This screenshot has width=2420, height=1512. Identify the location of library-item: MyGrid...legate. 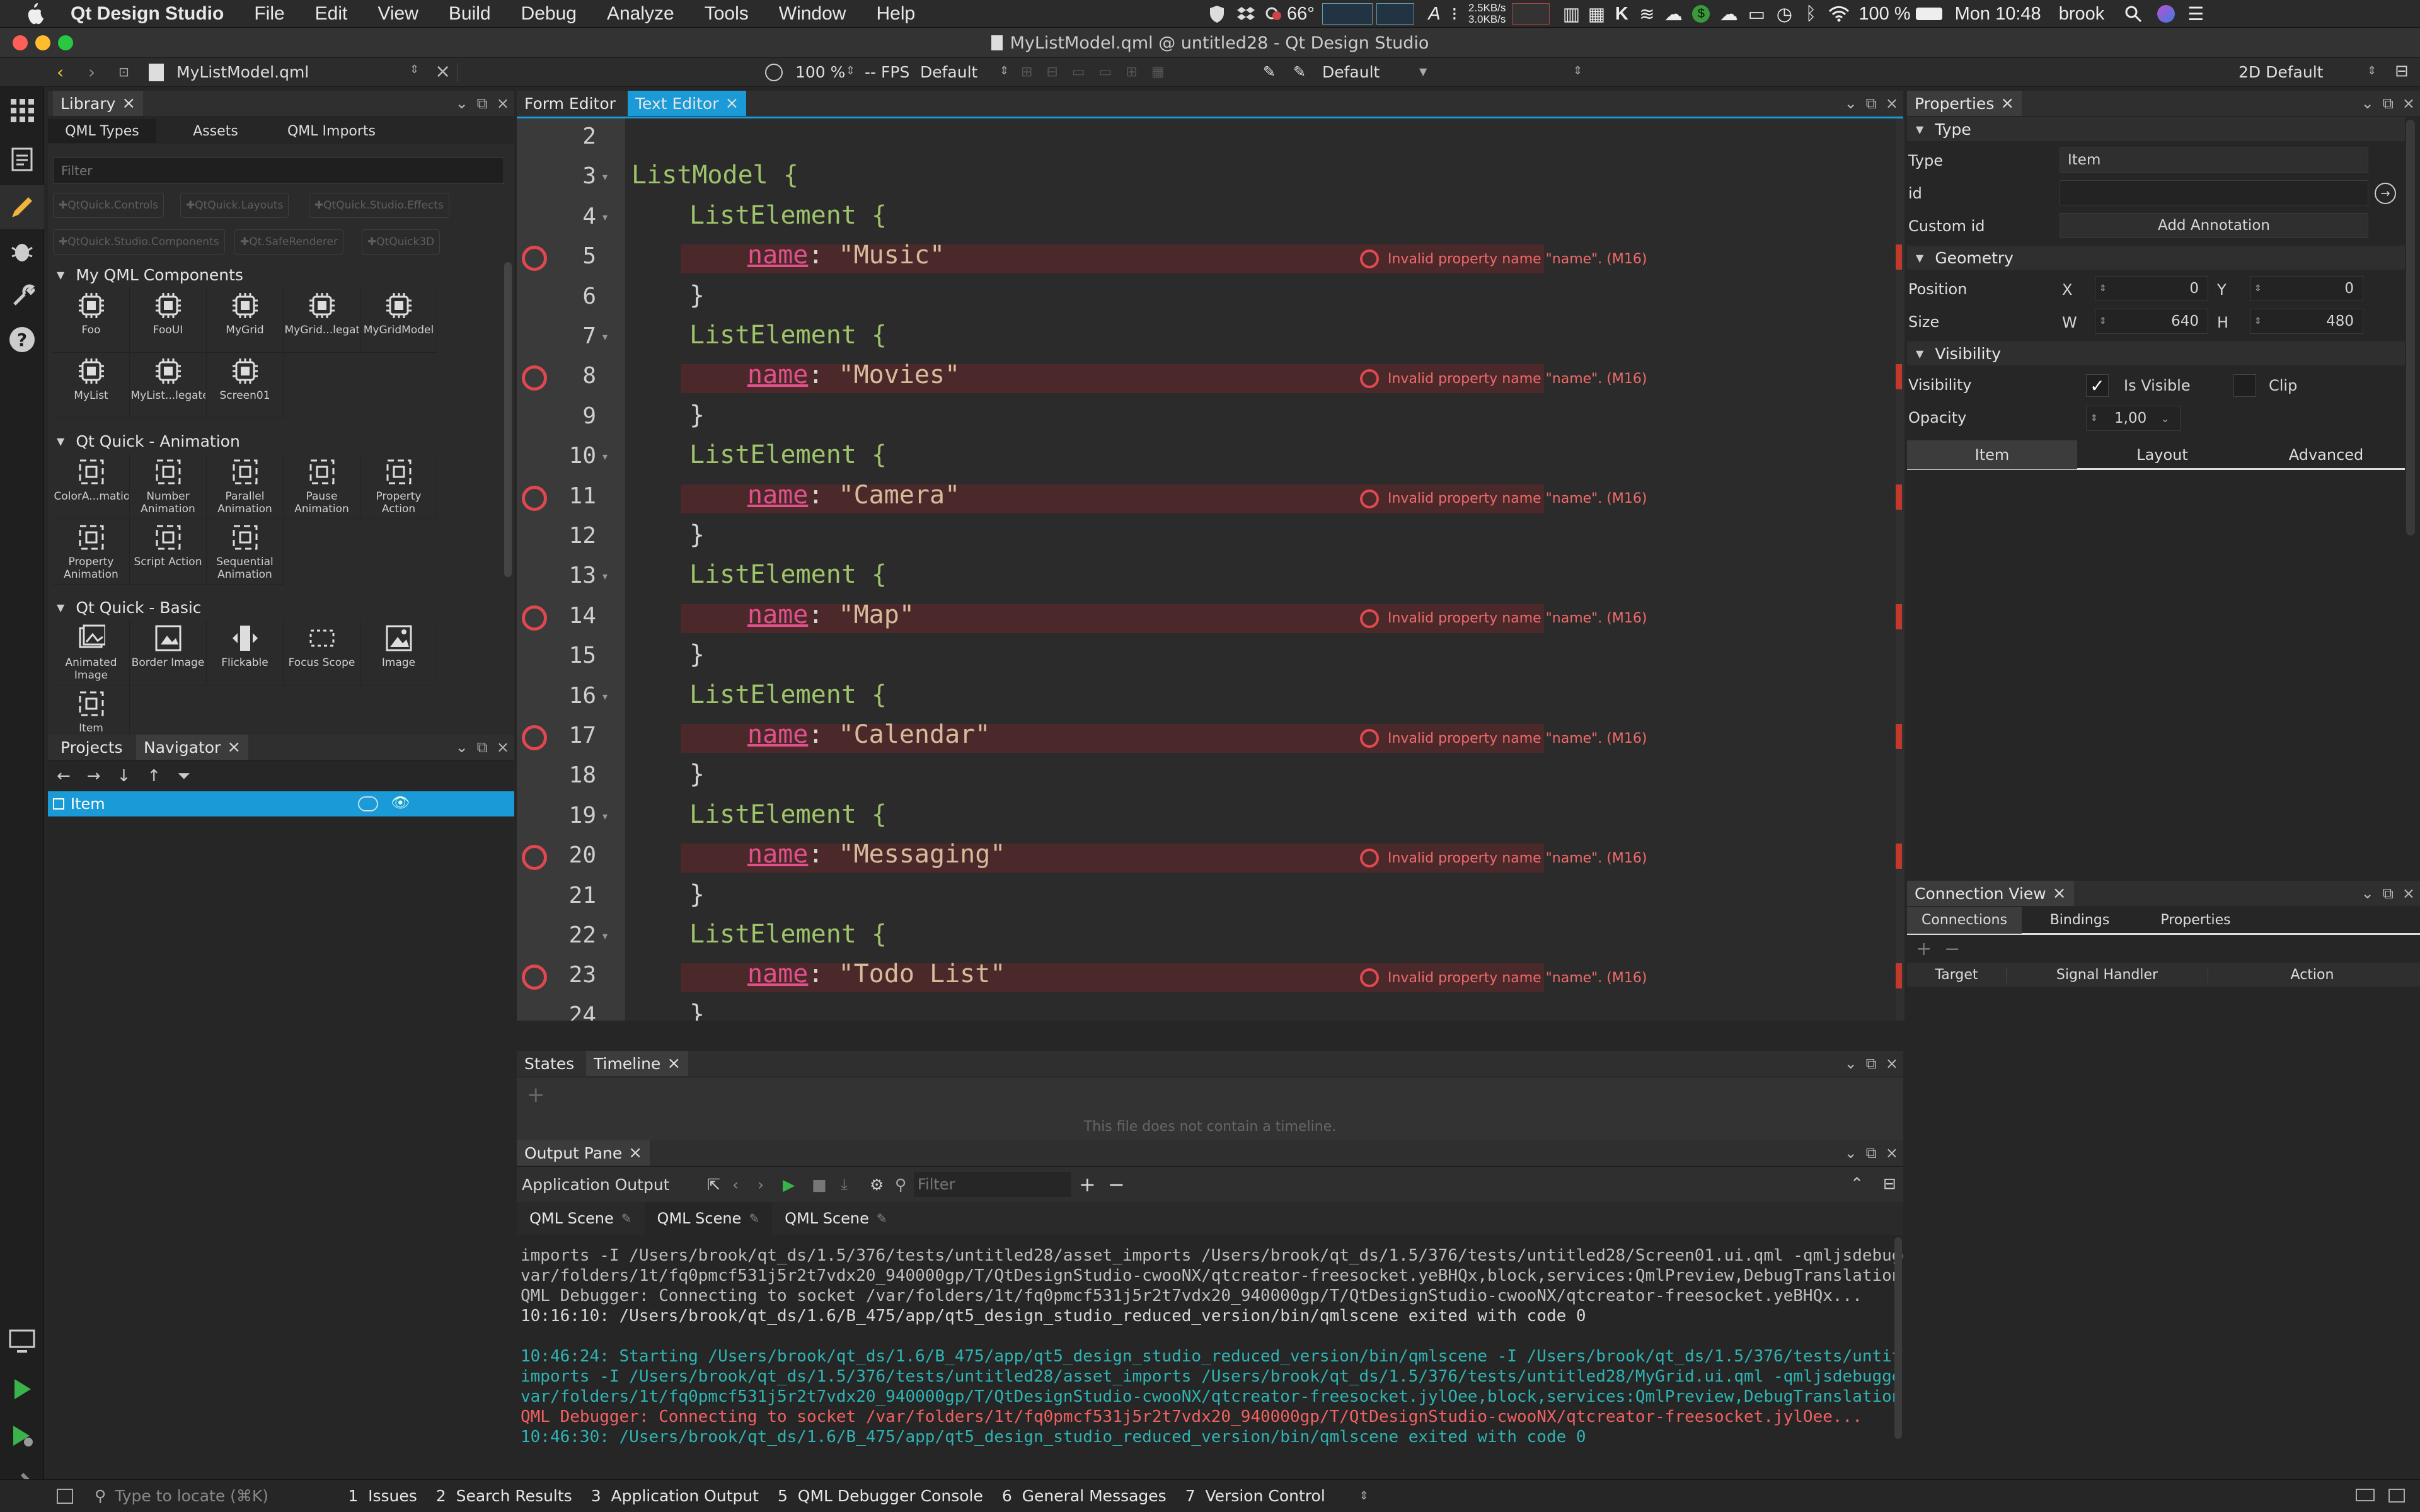
(322, 320).